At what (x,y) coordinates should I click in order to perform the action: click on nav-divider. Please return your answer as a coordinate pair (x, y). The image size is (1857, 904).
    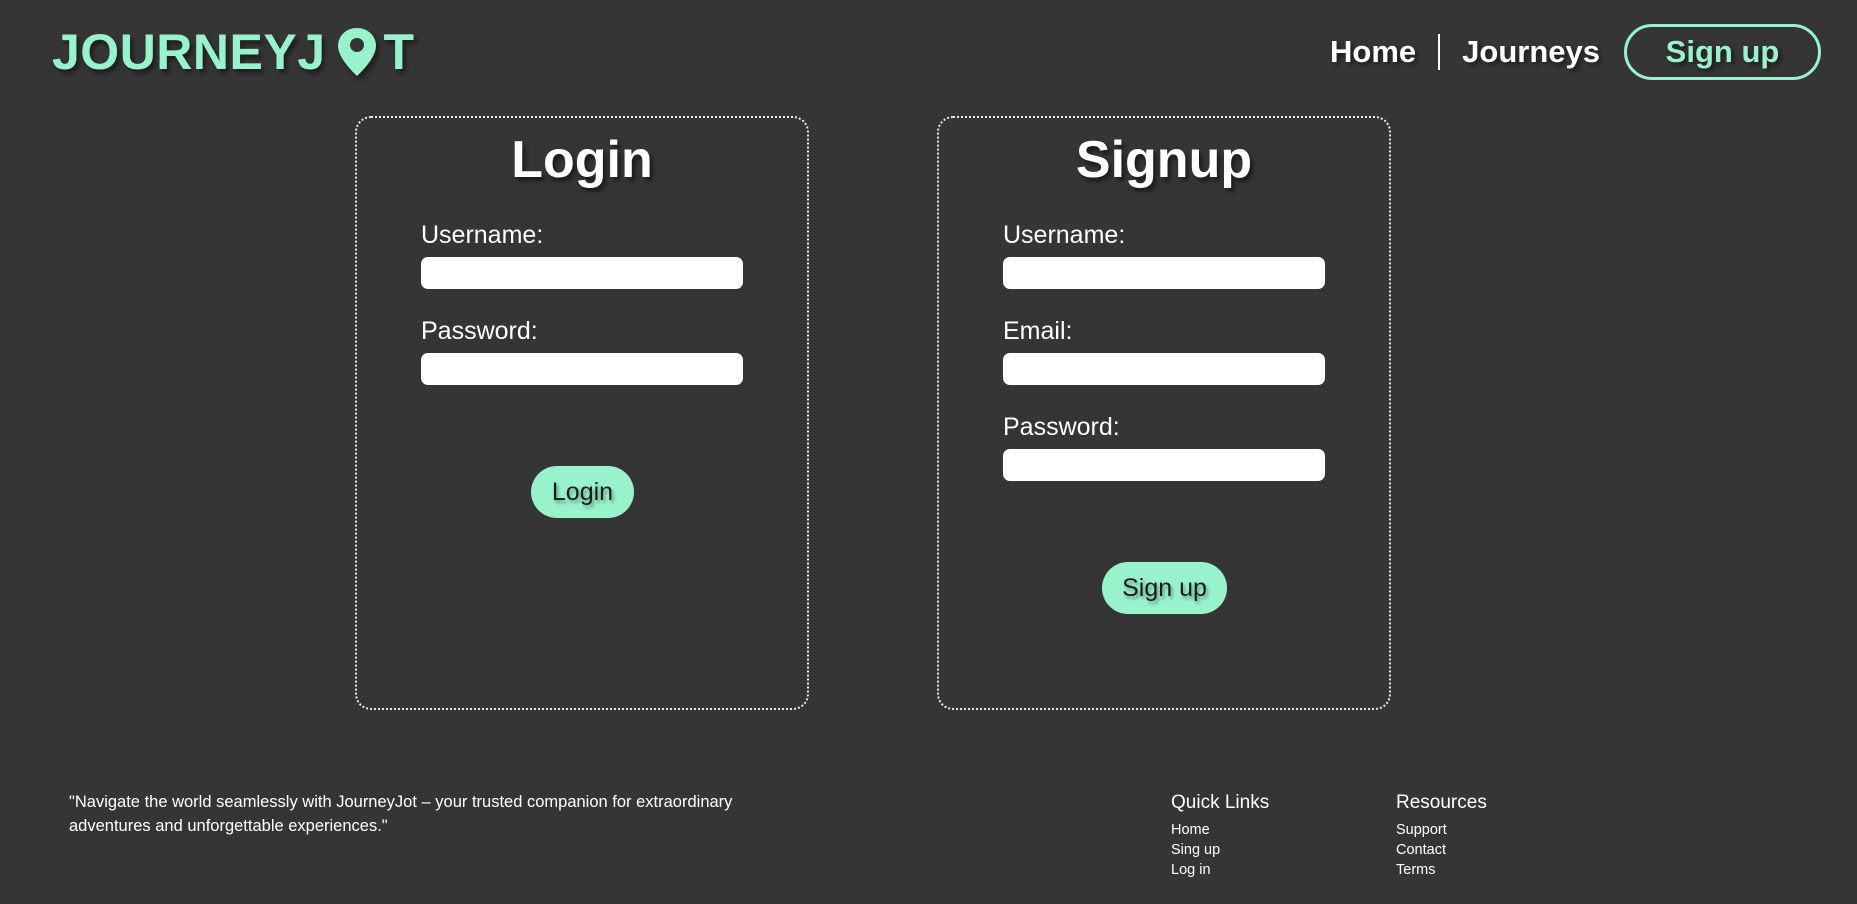
    Looking at the image, I should click on (1439, 52).